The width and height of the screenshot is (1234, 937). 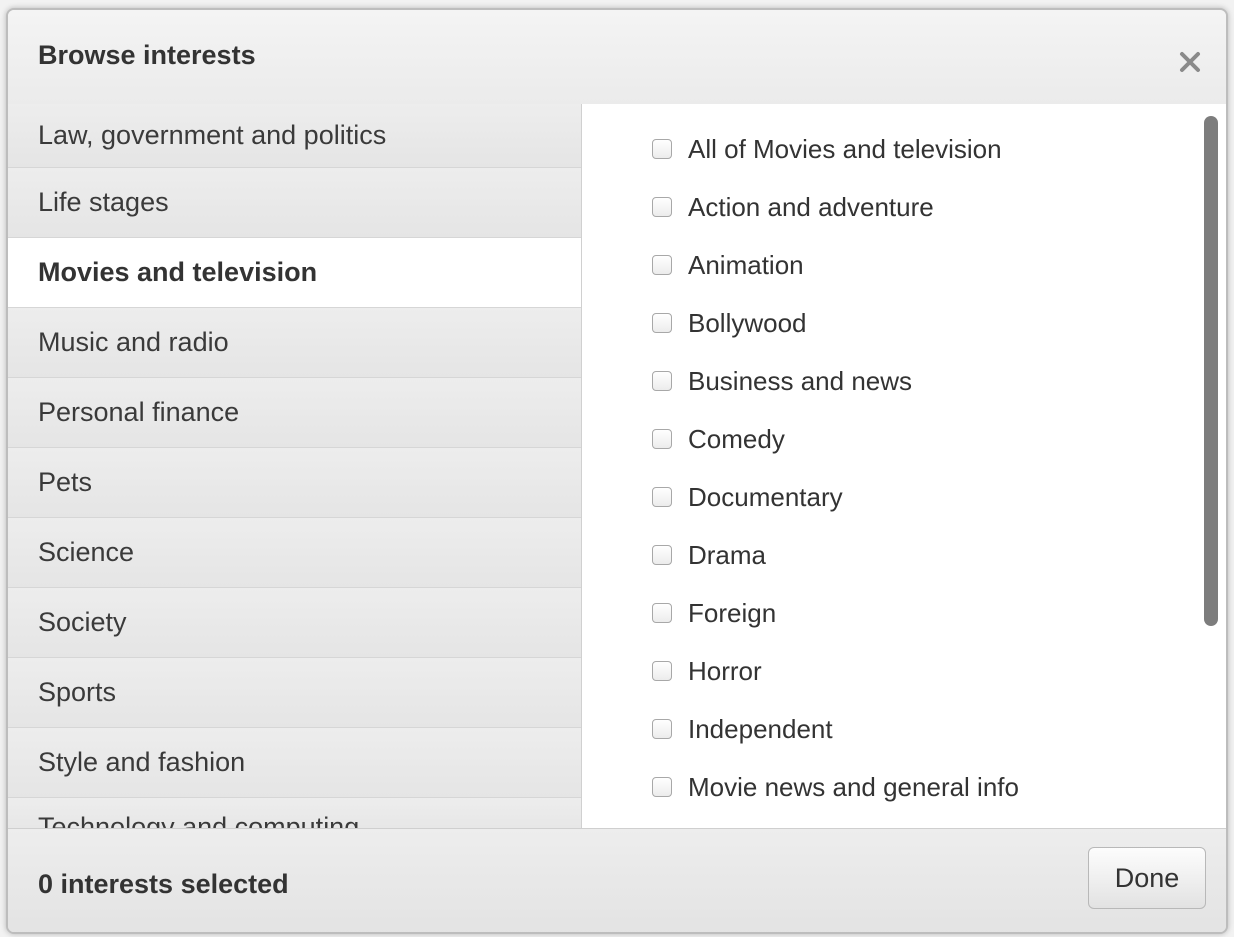 I want to click on option-horror: Horror, so click(x=835, y=671).